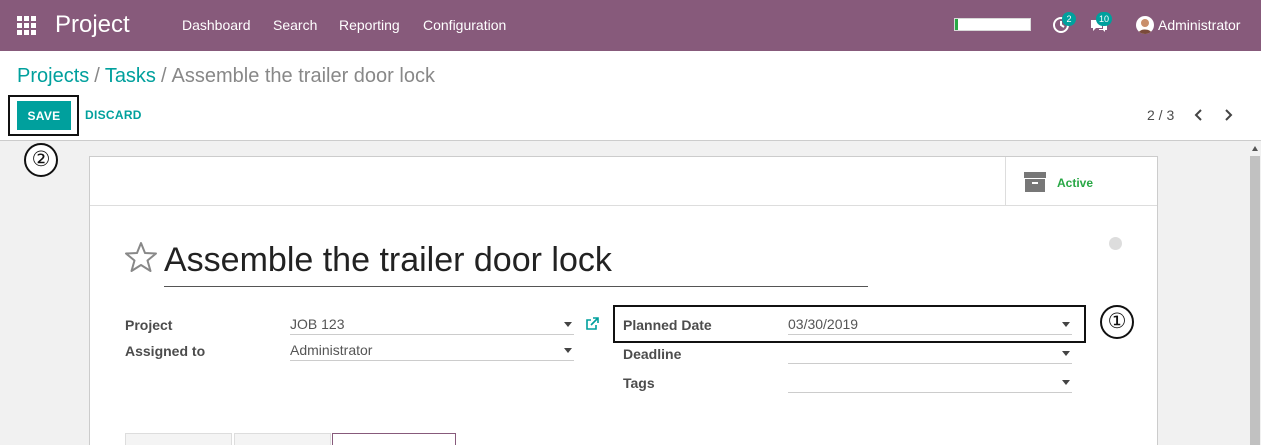  Describe the element at coordinates (1160, 115) in the screenshot. I see `pager-value: 2 / 3` at that location.